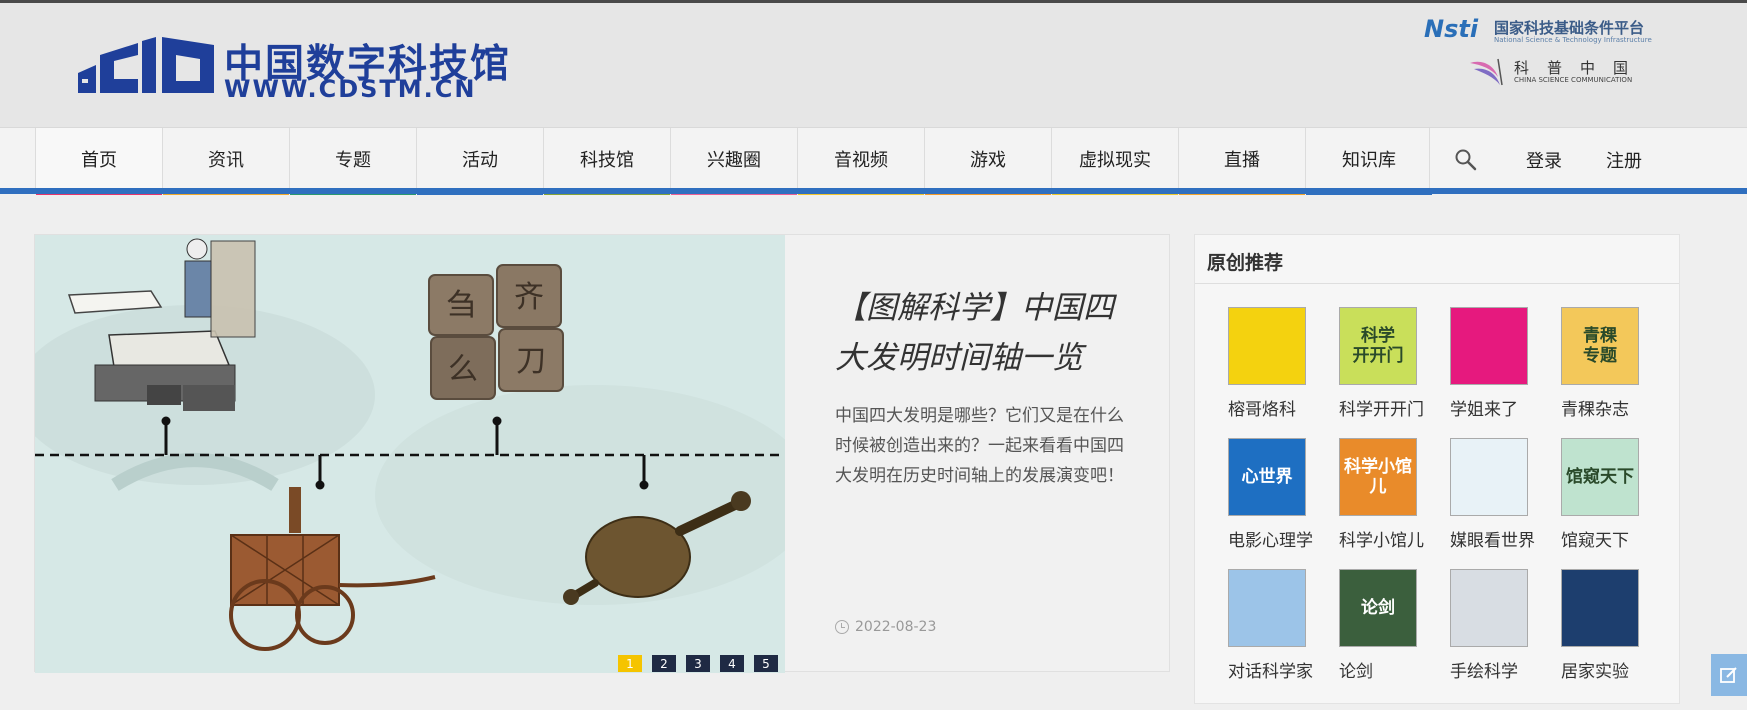  I want to click on recommend-item: 对话科学家, so click(1278, 629).